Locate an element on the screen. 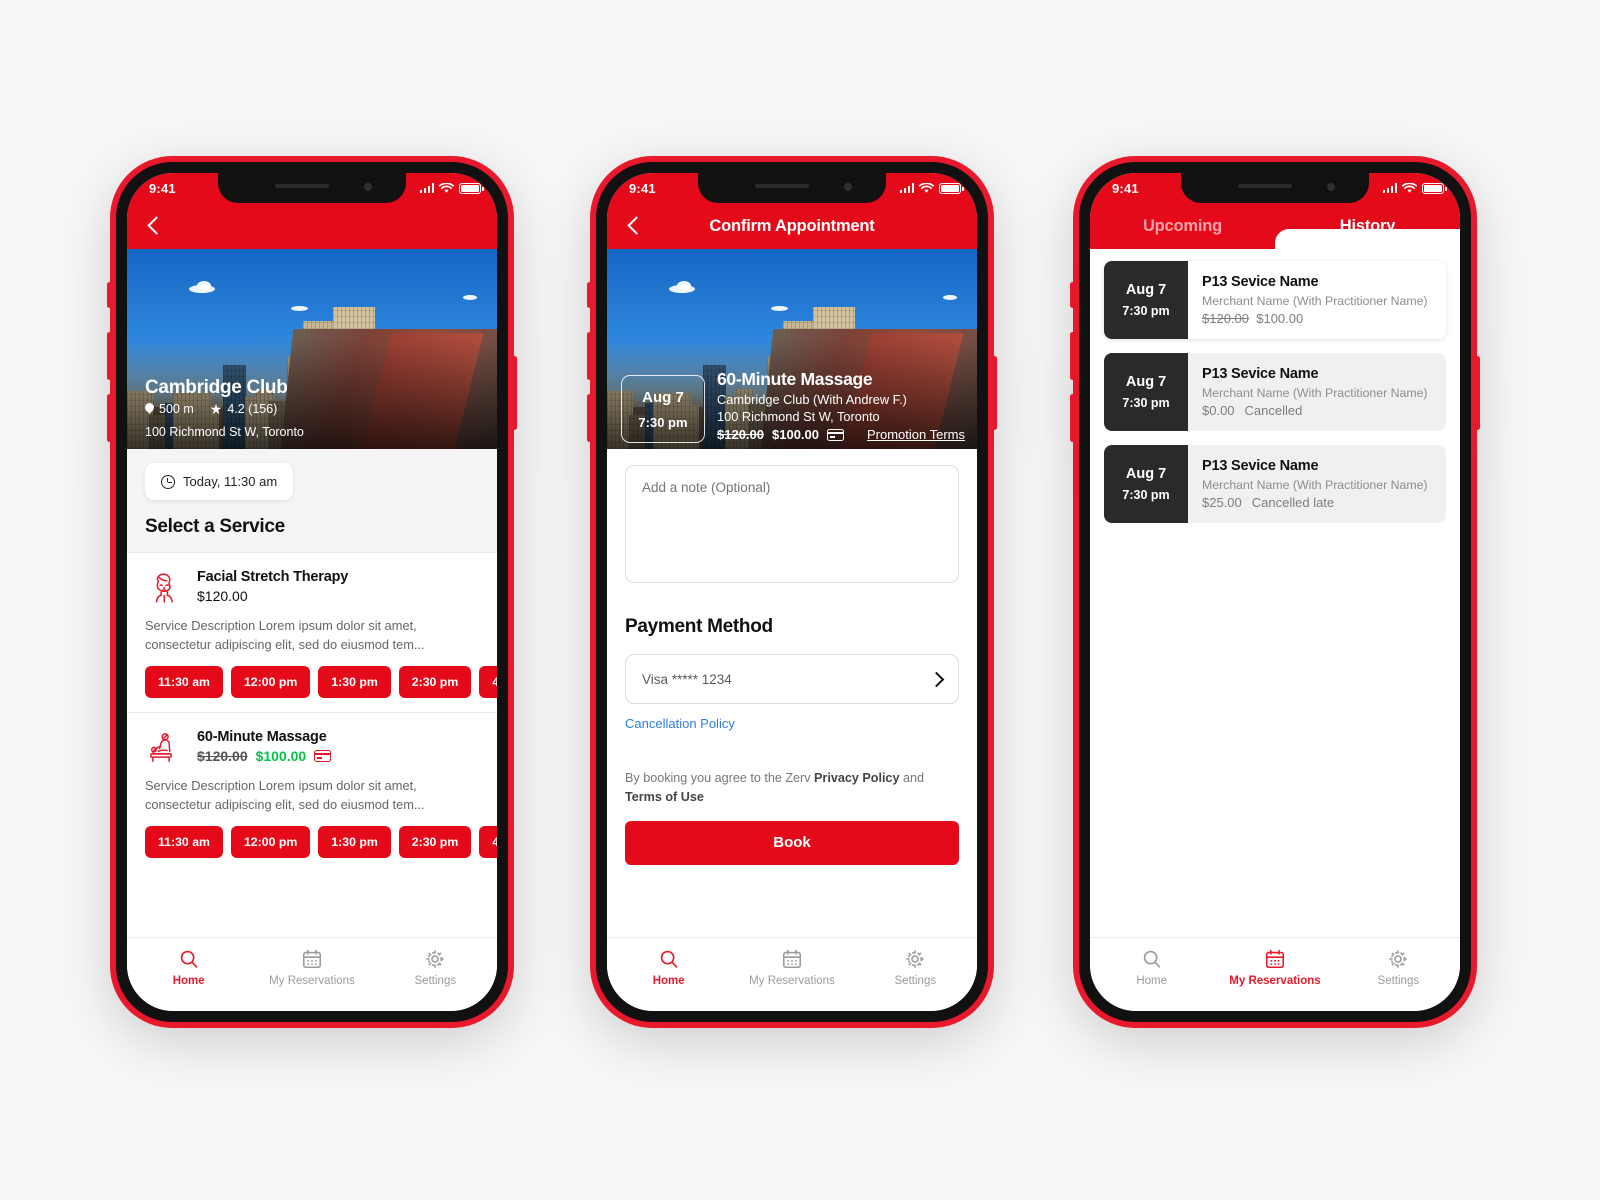 This screenshot has width=1600, height=1200. history-price-row: $120.00 $100.00 is located at coordinates (1317, 318).